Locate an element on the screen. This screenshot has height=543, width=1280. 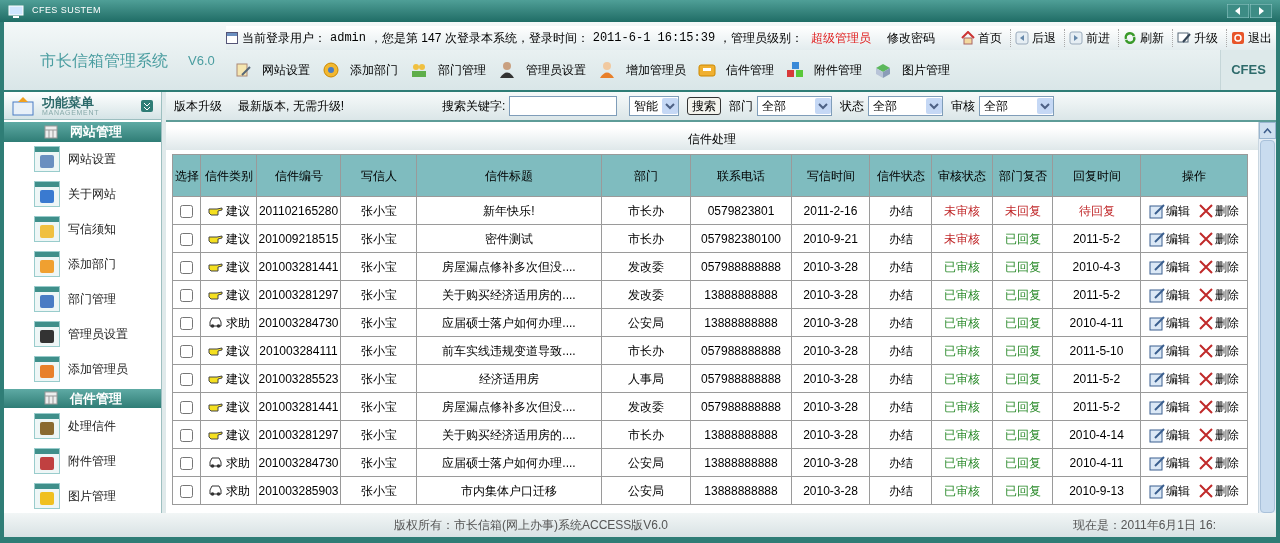
sidebar-item: 图片管理 is located at coordinates (82, 495).